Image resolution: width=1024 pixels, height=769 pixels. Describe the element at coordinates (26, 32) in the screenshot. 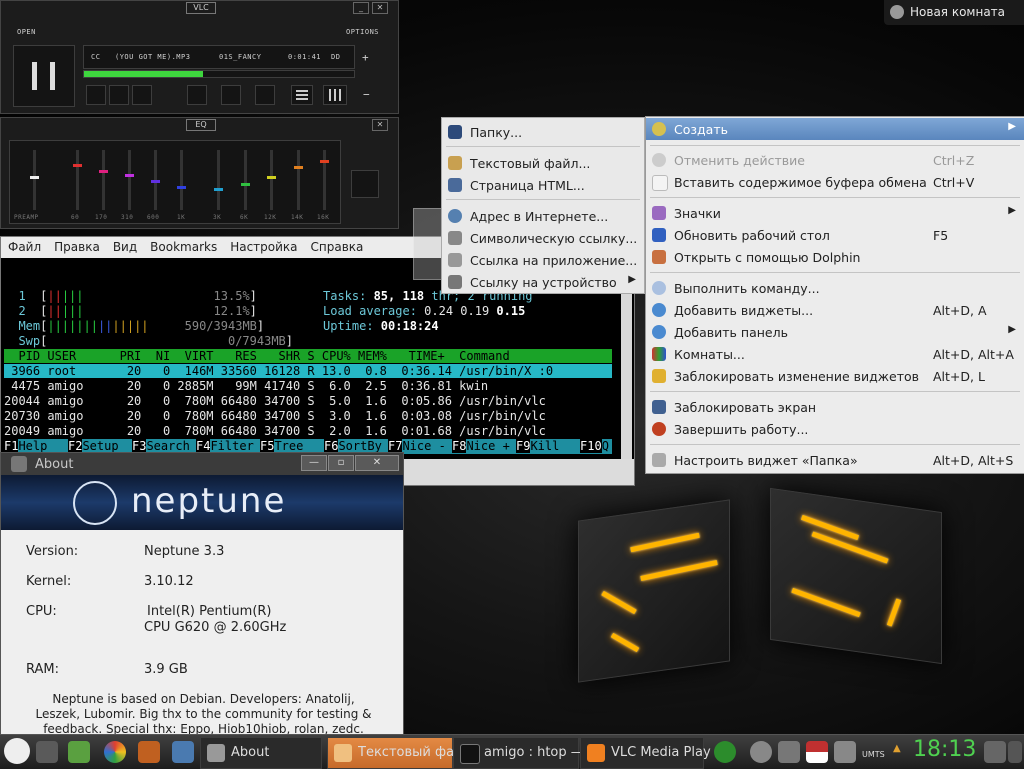

I see `vlc-open-button: OPEN` at that location.